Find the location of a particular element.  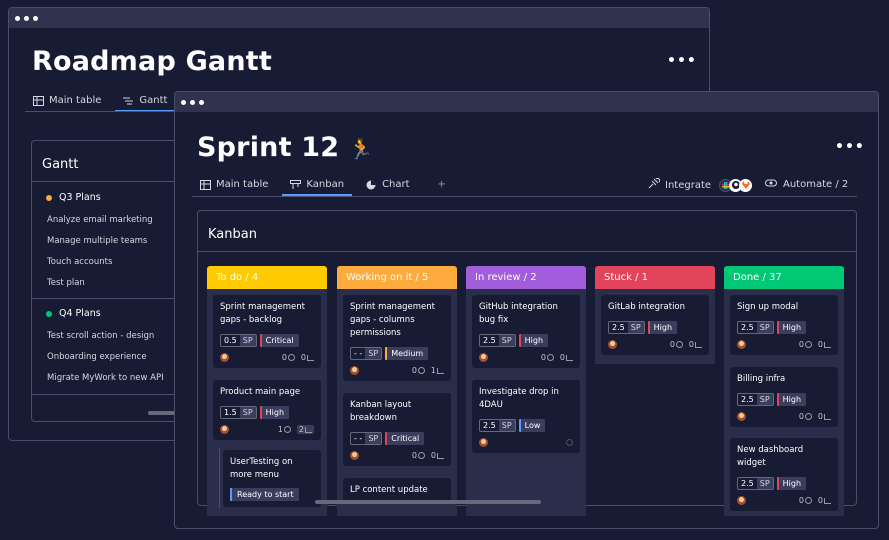

gantt-item: Test scroll action - design is located at coordinates (100, 336).